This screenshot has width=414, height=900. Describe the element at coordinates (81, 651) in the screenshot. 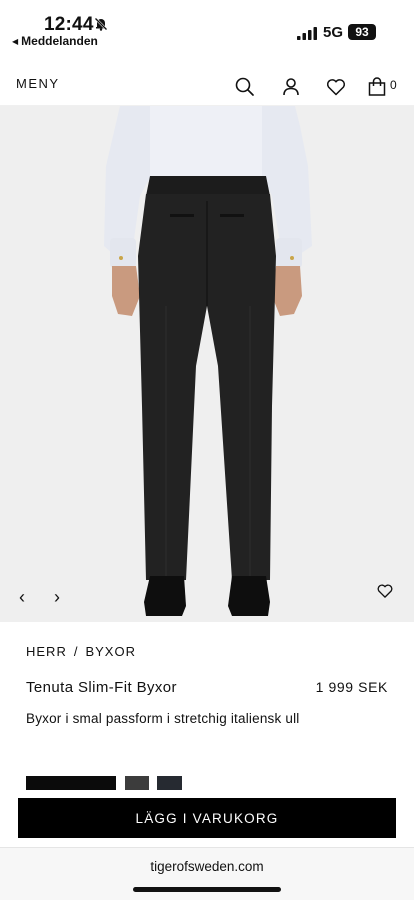

I see `breadcrumb: HERR / BYXOR` at that location.